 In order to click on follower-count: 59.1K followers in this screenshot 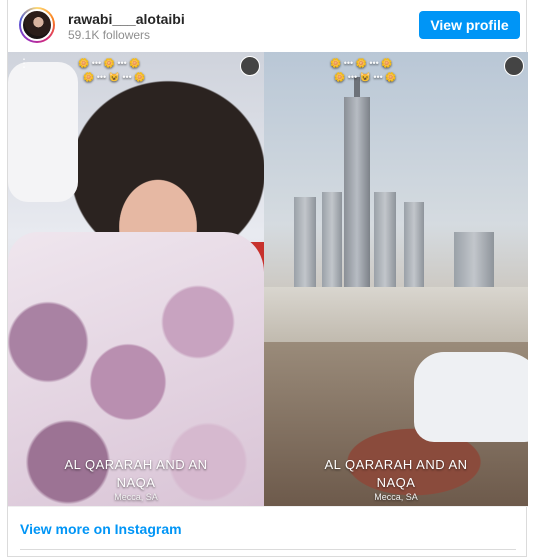, I will do `click(109, 35)`.